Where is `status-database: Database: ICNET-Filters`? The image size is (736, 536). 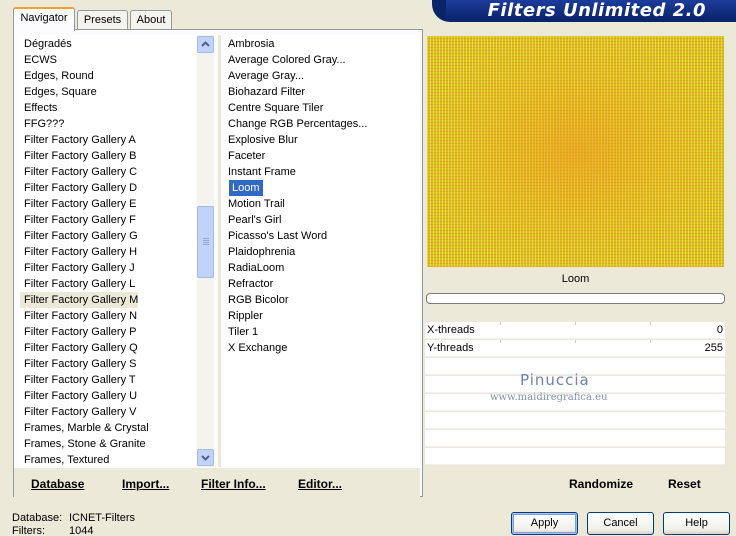
status-database: Database: ICNET-Filters is located at coordinates (73, 518).